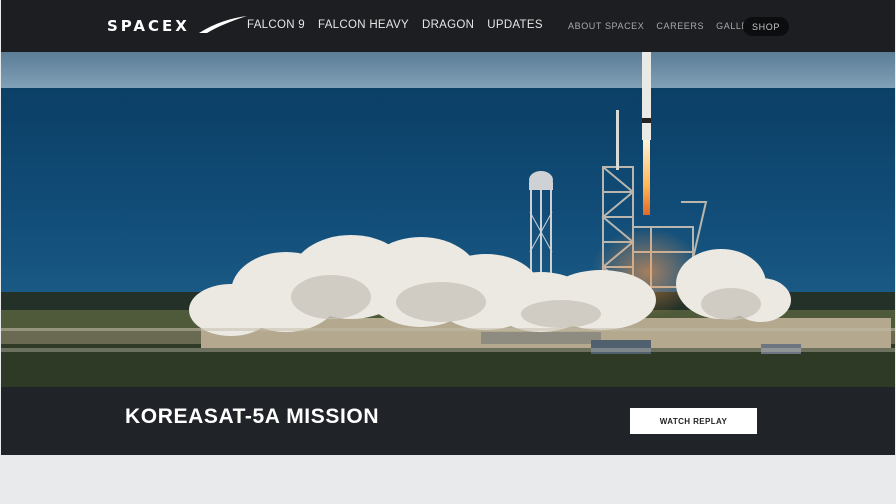 The height and width of the screenshot is (504, 896). What do you see at coordinates (515, 25) in the screenshot?
I see `nav-updates: UPDATES` at bounding box center [515, 25].